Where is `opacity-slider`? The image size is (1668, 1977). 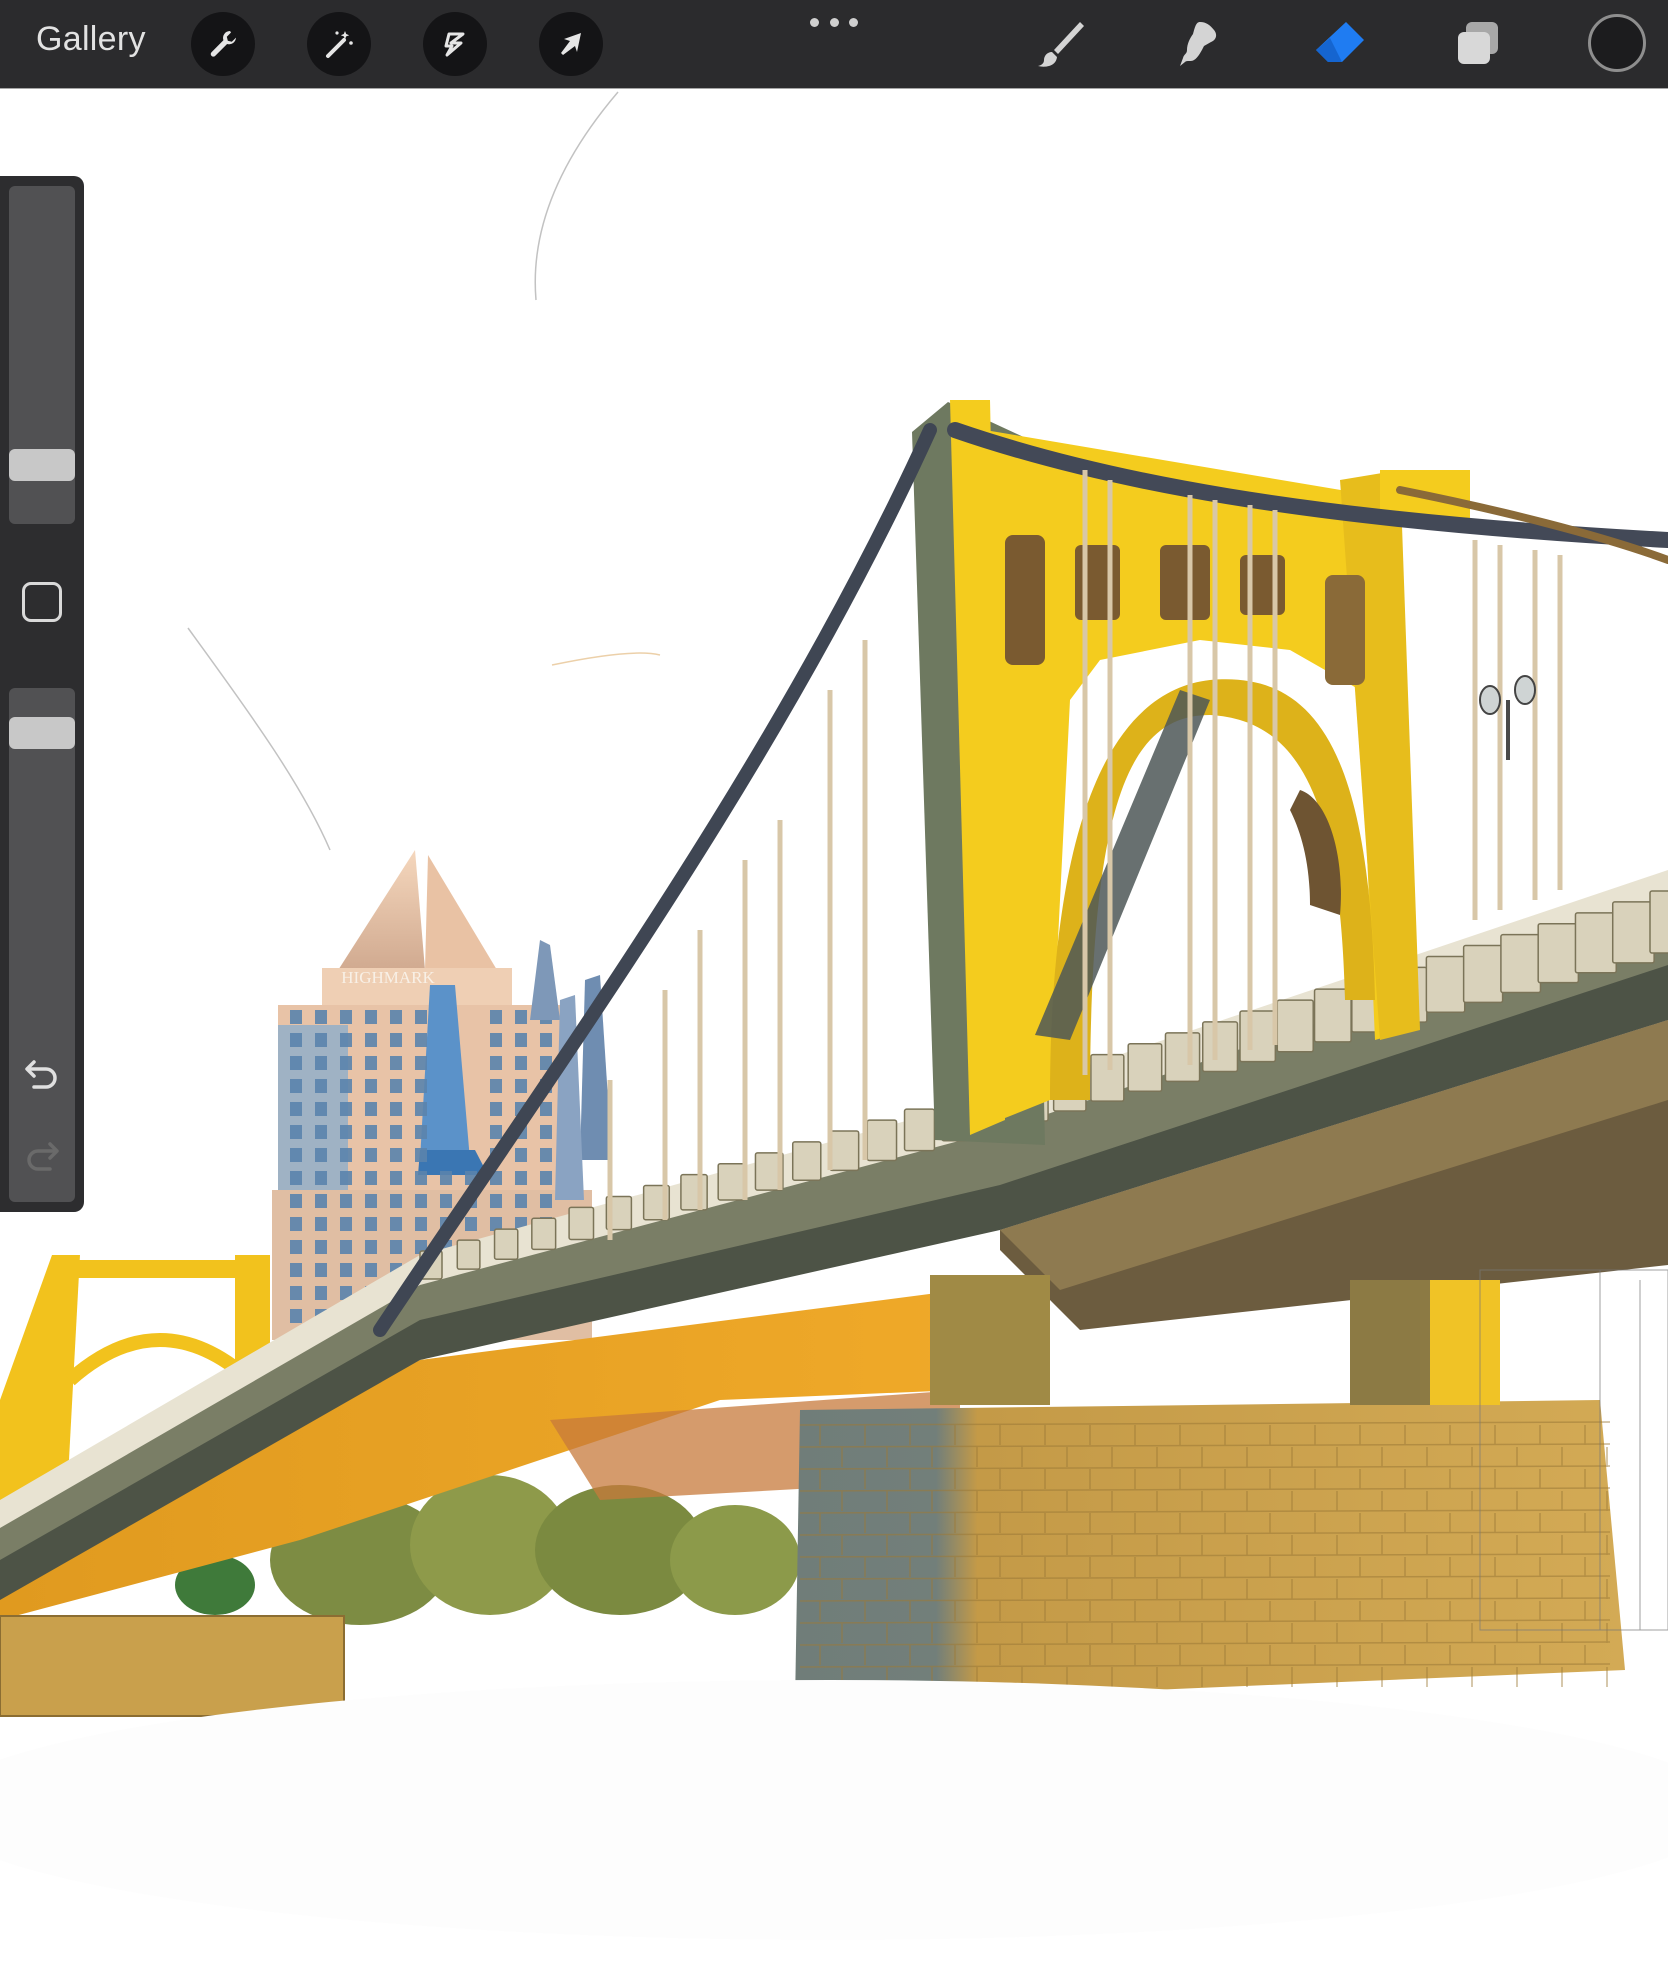 opacity-slider is located at coordinates (42, 945).